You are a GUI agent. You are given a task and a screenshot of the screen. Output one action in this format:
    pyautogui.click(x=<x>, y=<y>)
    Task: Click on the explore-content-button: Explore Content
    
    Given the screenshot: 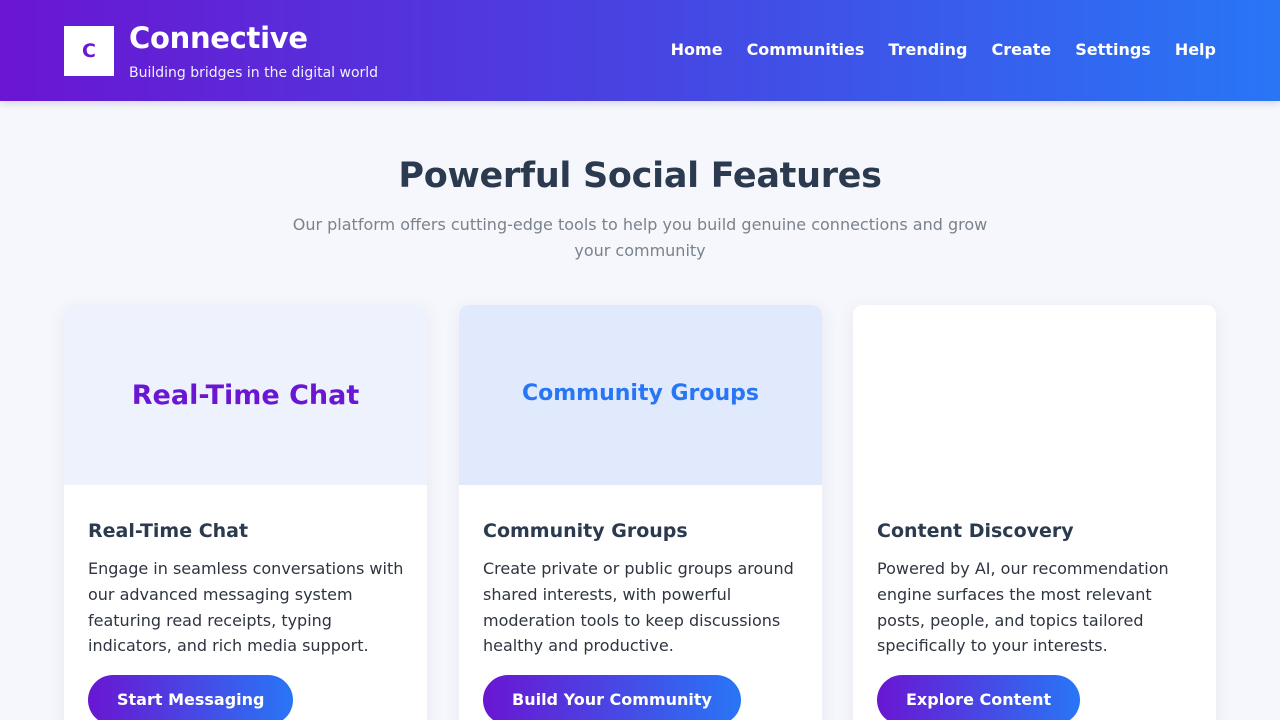 What is the action you would take?
    pyautogui.click(x=979, y=697)
    